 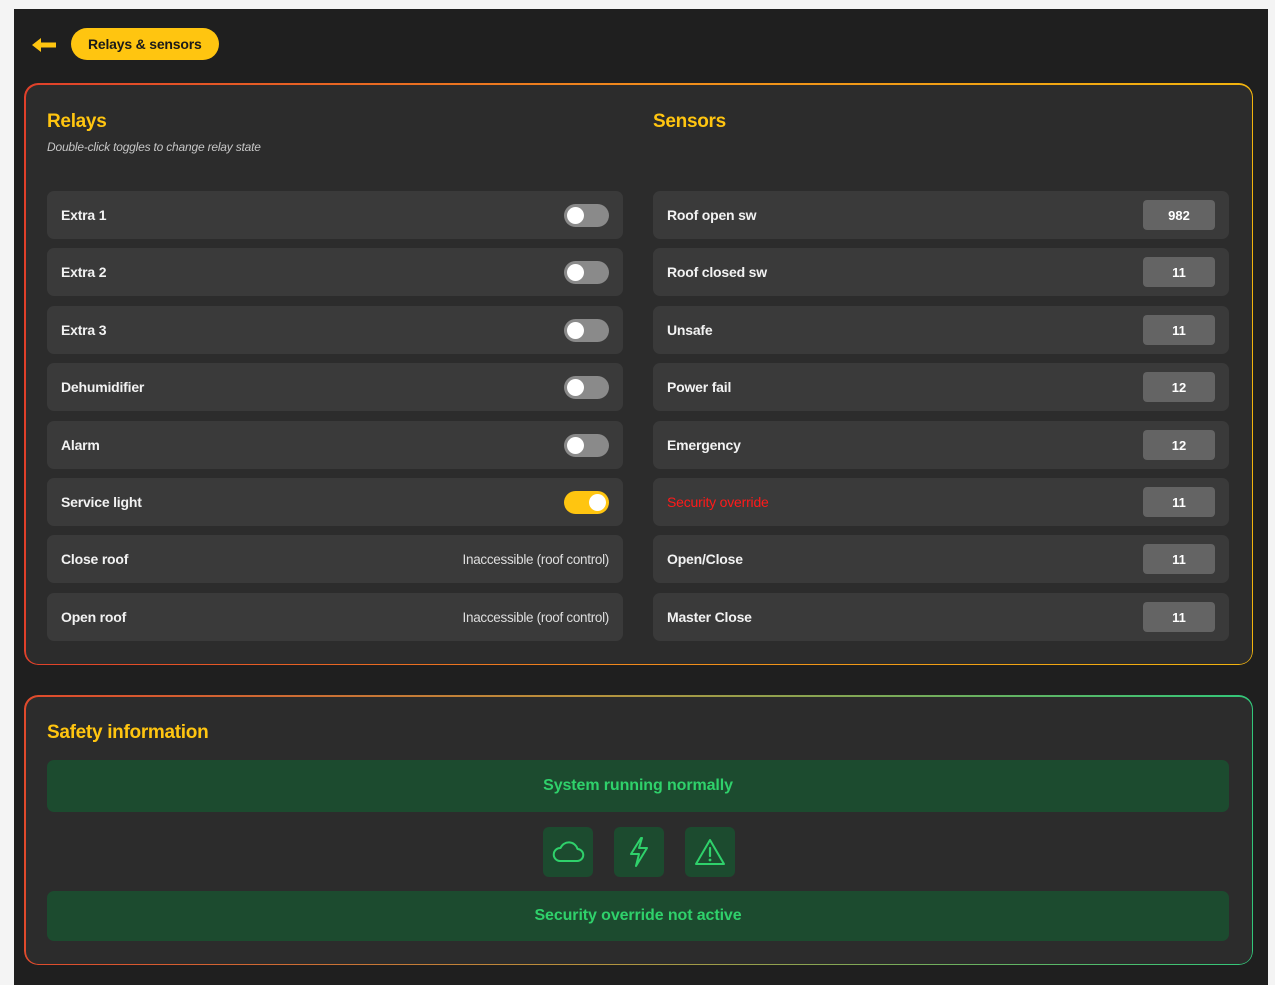 I want to click on power-indicator, so click(x=638, y=852).